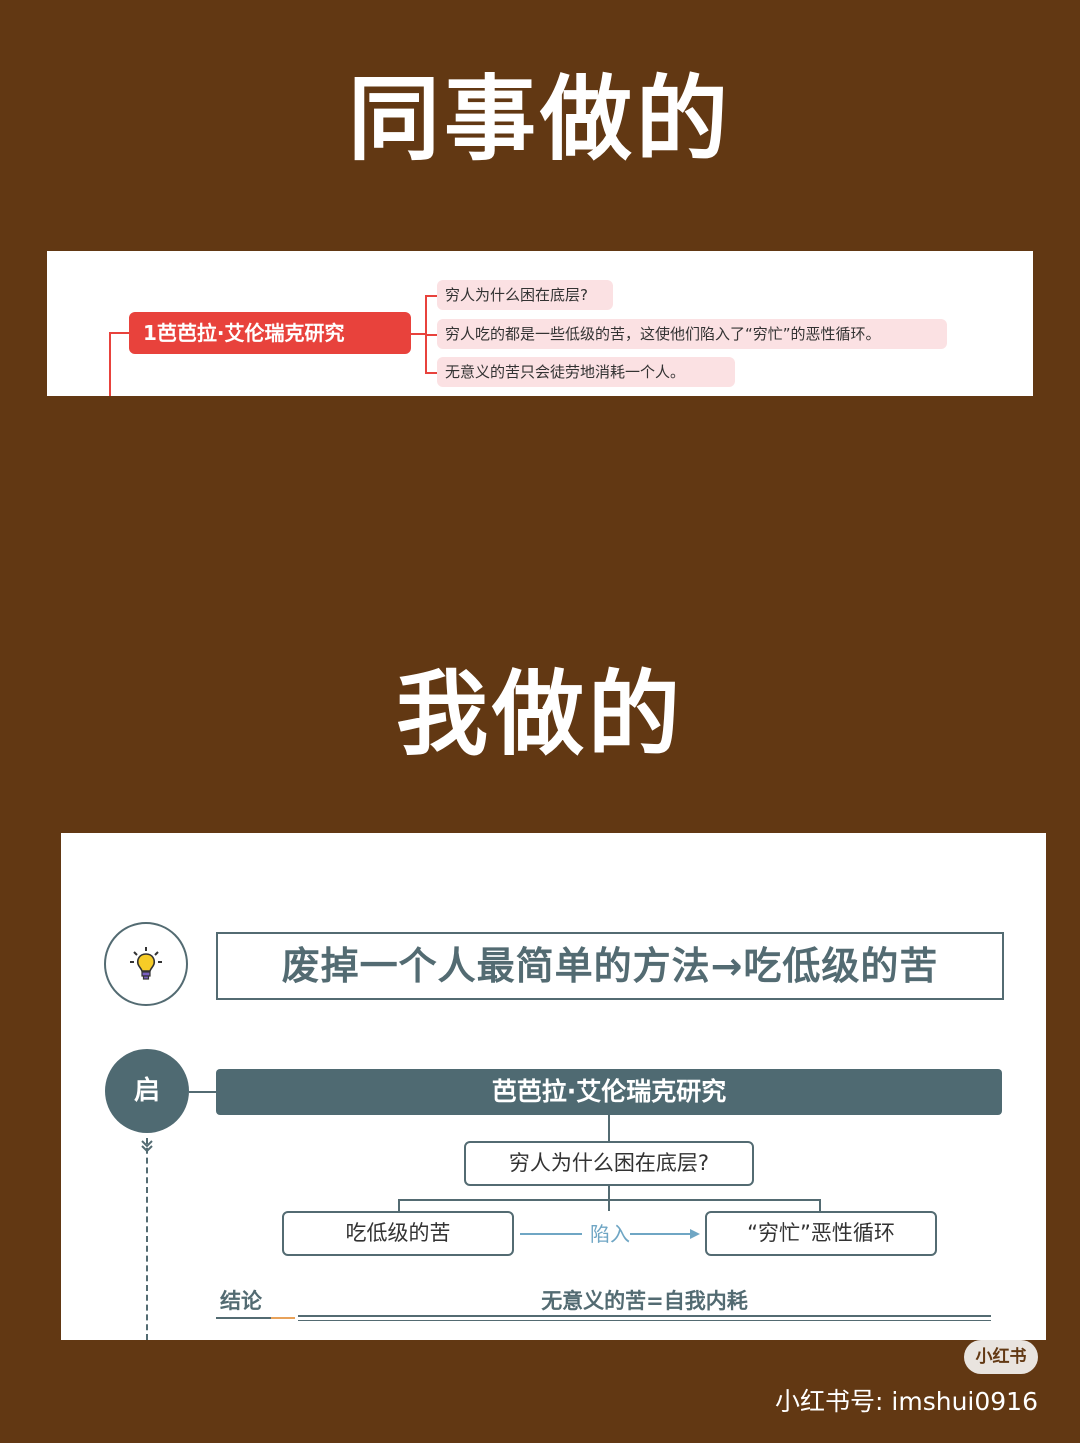 This screenshot has width=1080, height=1443. I want to click on root-node: 1芭芭拉·艾伦瑞克研究, so click(270, 333).